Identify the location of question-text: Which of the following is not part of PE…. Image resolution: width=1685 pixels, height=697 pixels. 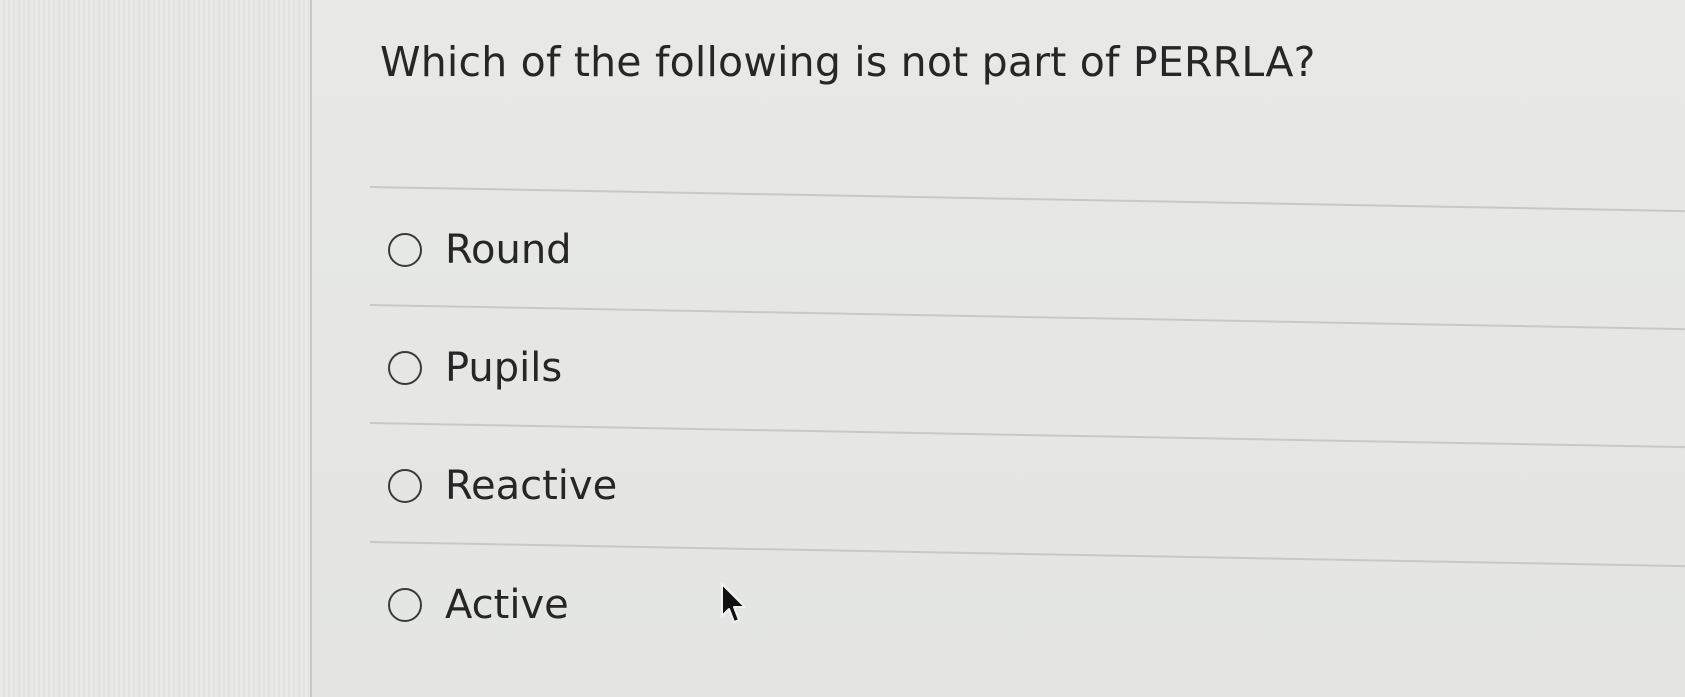
(848, 62).